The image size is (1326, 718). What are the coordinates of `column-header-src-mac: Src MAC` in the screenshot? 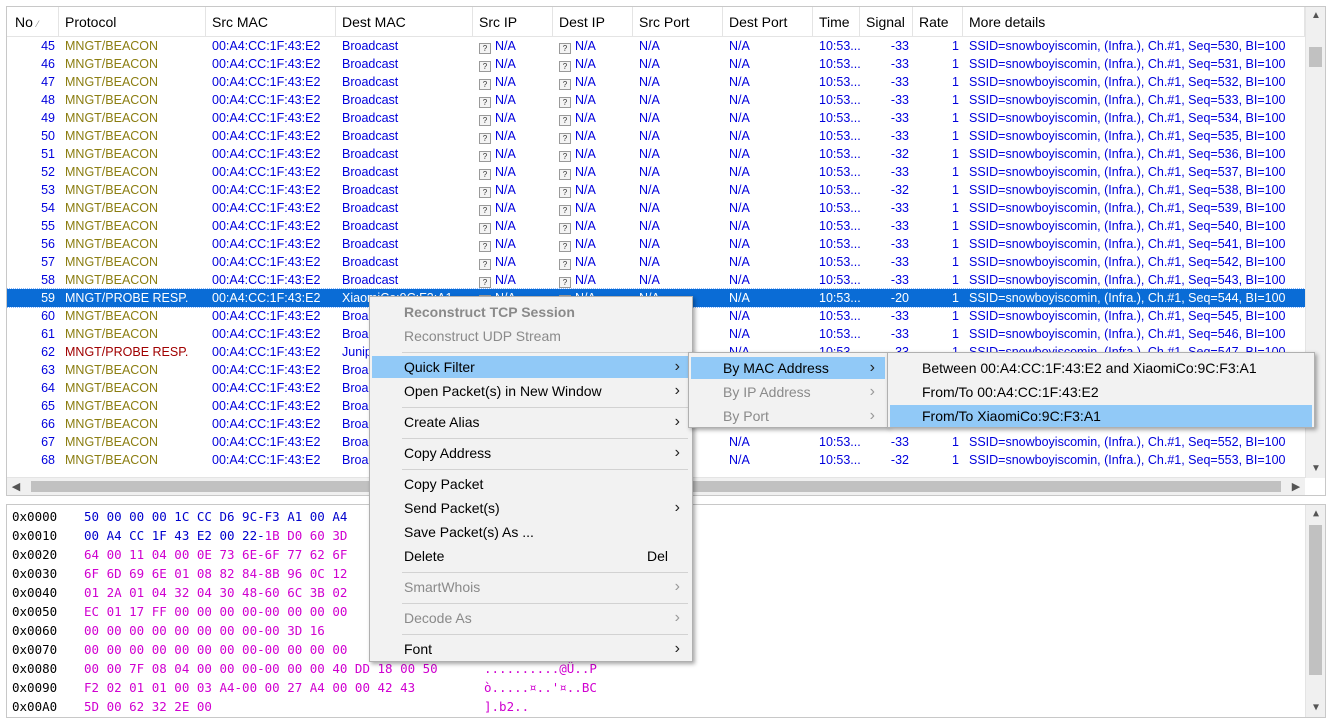 It's located at (271, 22).